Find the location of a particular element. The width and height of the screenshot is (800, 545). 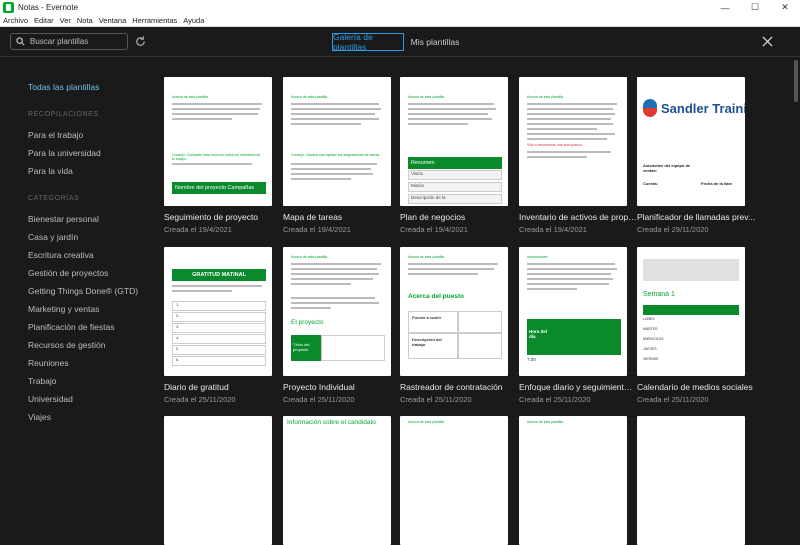

refresh-icon is located at coordinates (140, 41).